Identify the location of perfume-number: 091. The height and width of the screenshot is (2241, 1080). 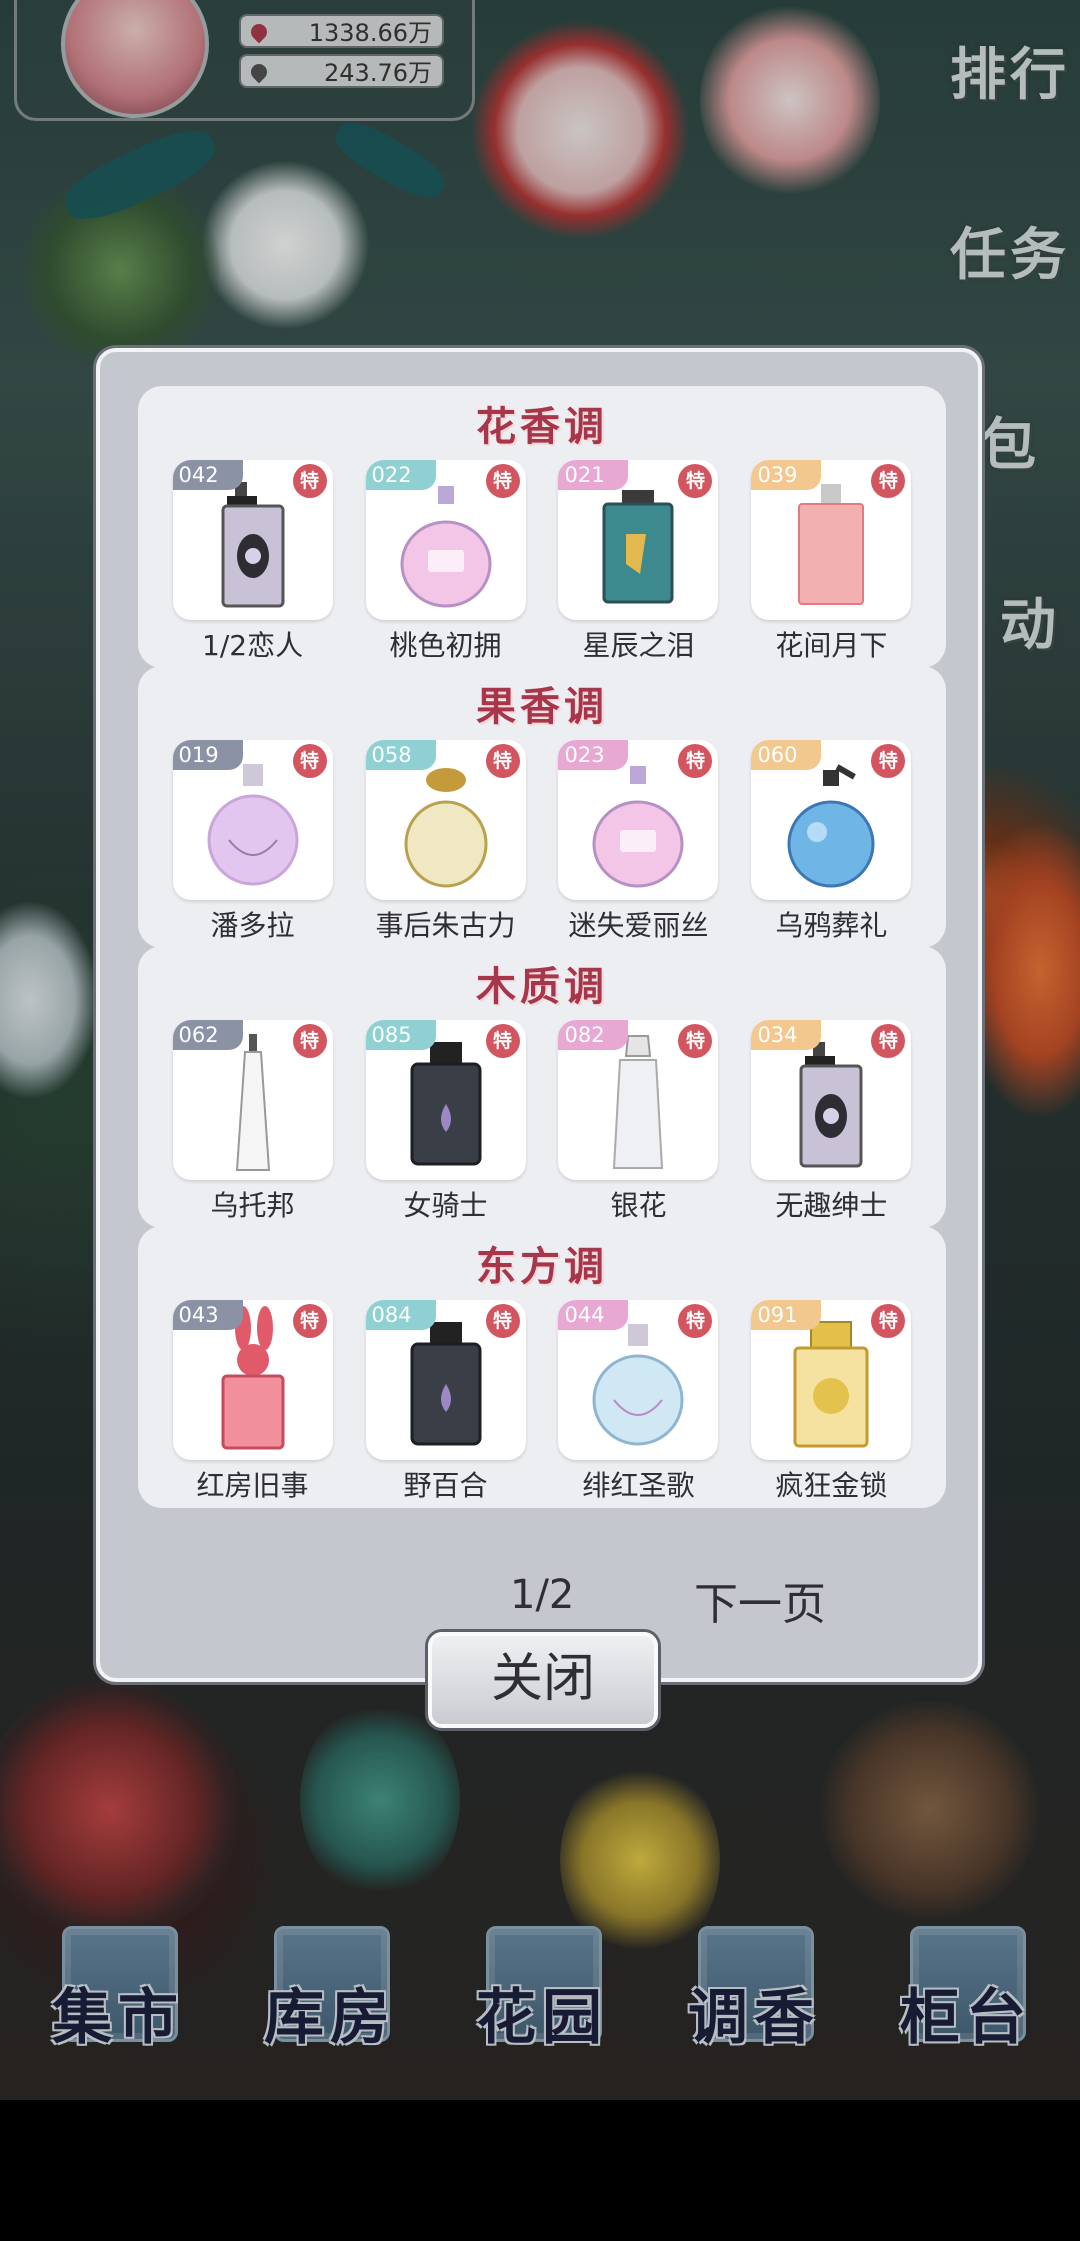
(786, 1315).